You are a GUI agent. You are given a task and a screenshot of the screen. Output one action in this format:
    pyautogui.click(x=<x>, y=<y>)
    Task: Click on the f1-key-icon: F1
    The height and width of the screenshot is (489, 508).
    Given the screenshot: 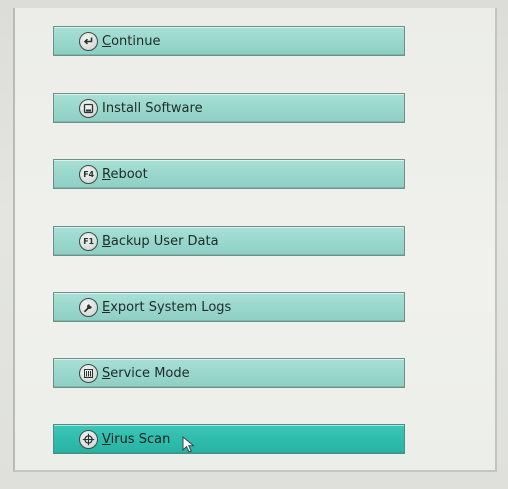 What is the action you would take?
    pyautogui.click(x=88, y=241)
    